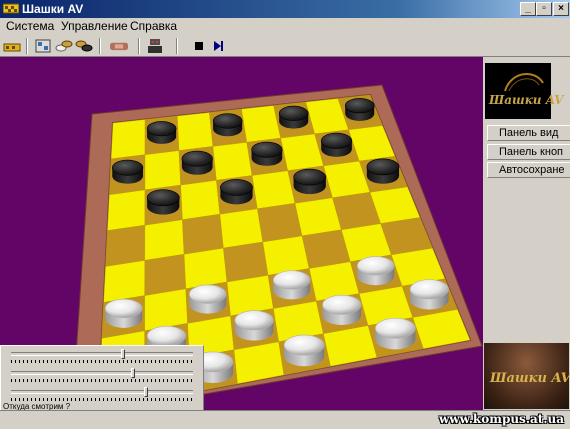 The image size is (570, 429). Describe the element at coordinates (528, 133) in the screenshot. I see `panel-view-button: Панель вид` at that location.